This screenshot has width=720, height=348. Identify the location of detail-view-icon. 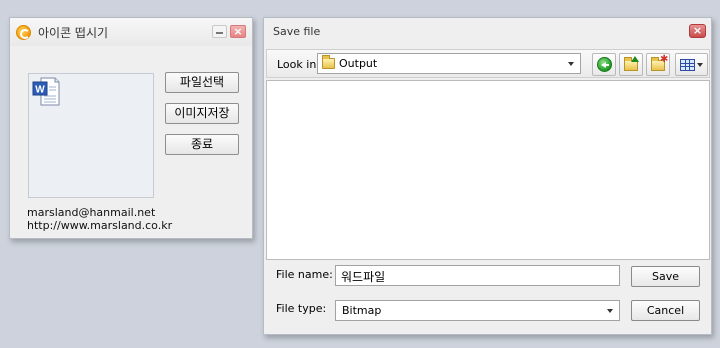
(687, 65).